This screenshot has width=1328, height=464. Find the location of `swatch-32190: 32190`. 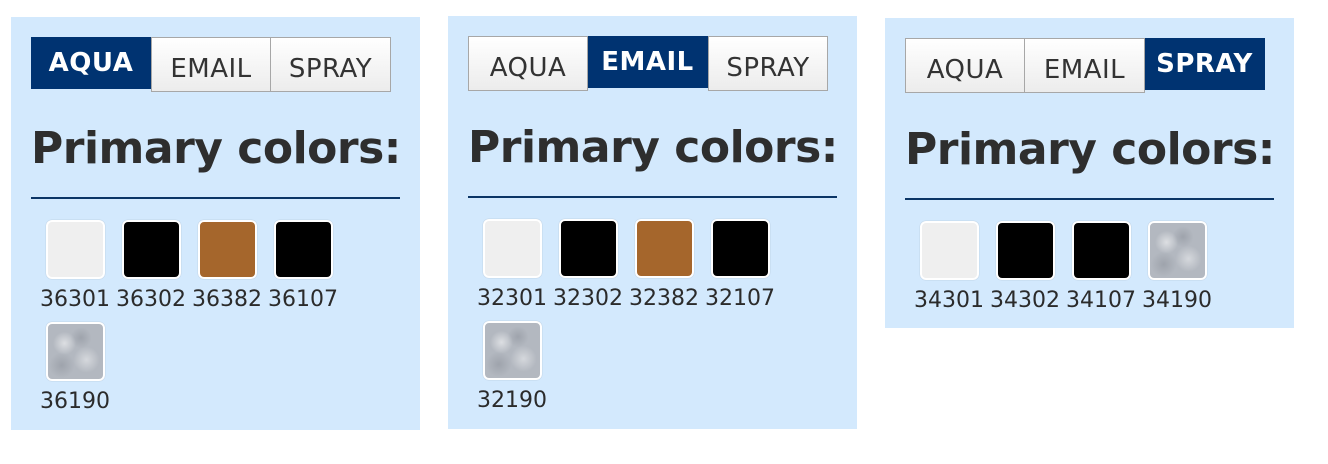

swatch-32190: 32190 is located at coordinates (512, 372).